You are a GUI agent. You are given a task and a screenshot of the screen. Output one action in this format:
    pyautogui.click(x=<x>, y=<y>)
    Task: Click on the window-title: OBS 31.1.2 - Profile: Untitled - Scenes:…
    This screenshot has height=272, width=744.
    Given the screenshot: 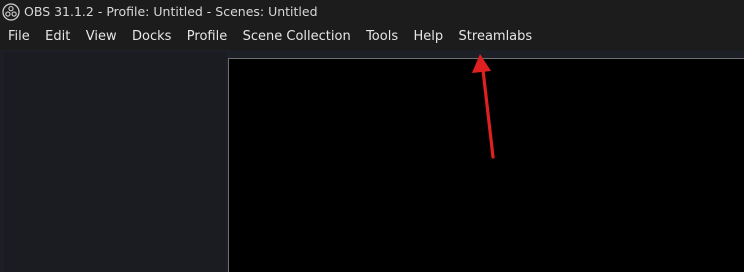 What is the action you would take?
    pyautogui.click(x=171, y=11)
    